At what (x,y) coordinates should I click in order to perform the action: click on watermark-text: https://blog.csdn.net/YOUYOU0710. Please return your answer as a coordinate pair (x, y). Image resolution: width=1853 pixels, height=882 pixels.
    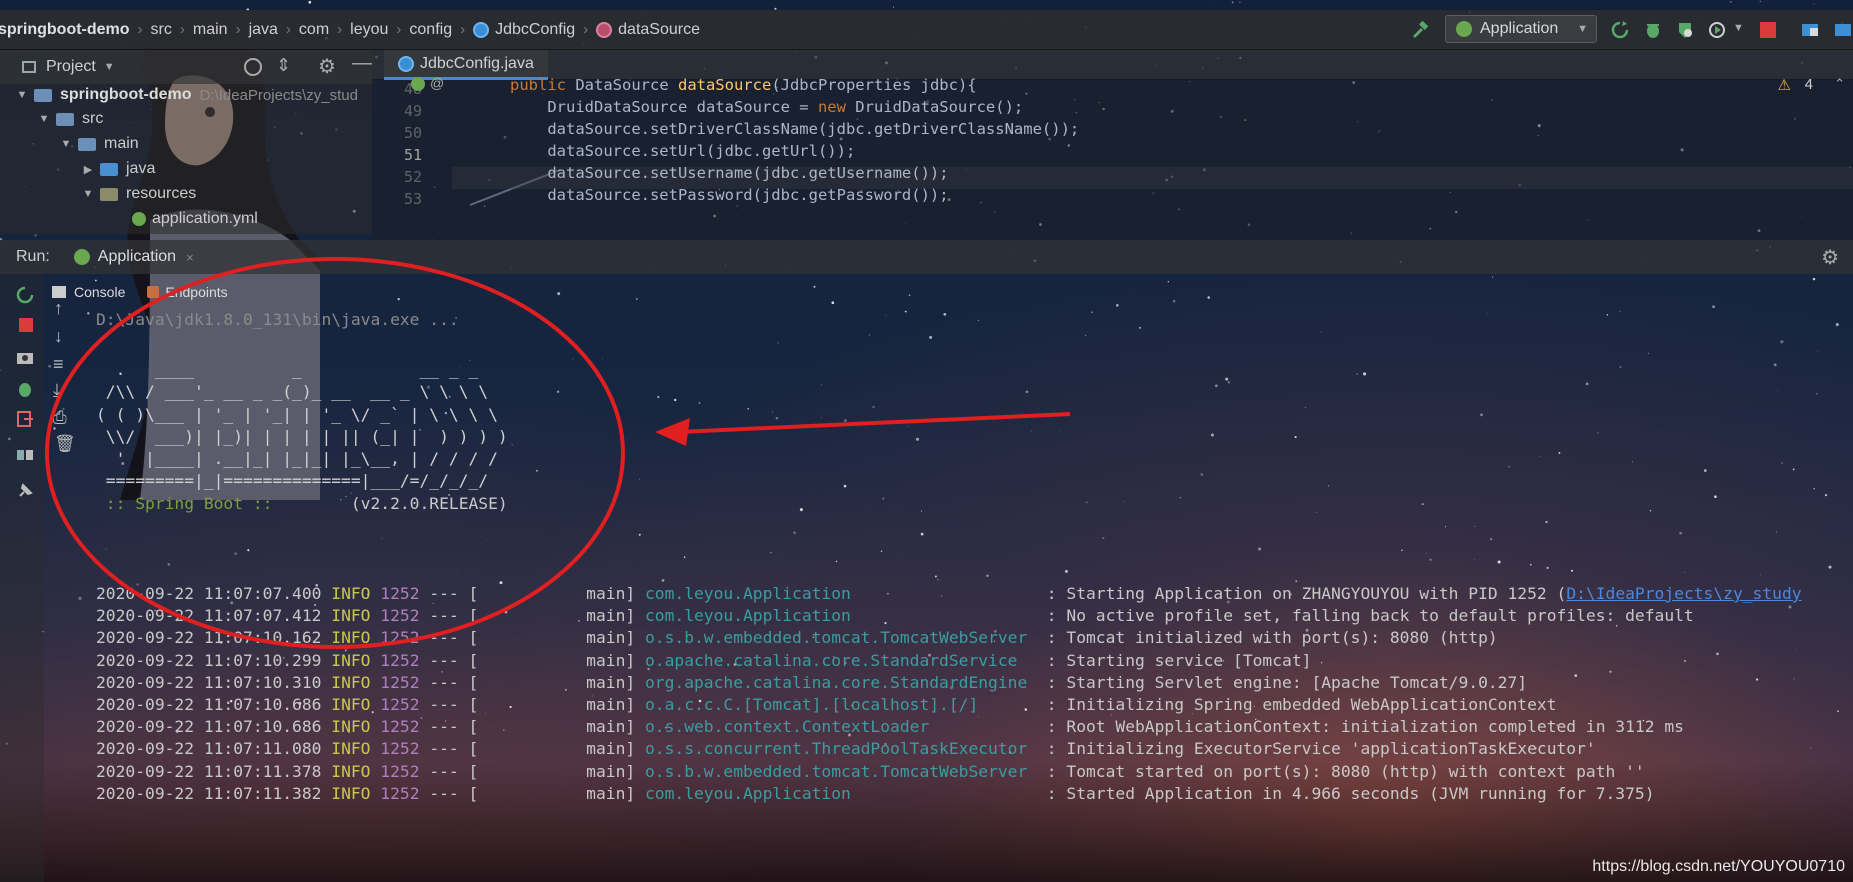
    Looking at the image, I should click on (1718, 866).